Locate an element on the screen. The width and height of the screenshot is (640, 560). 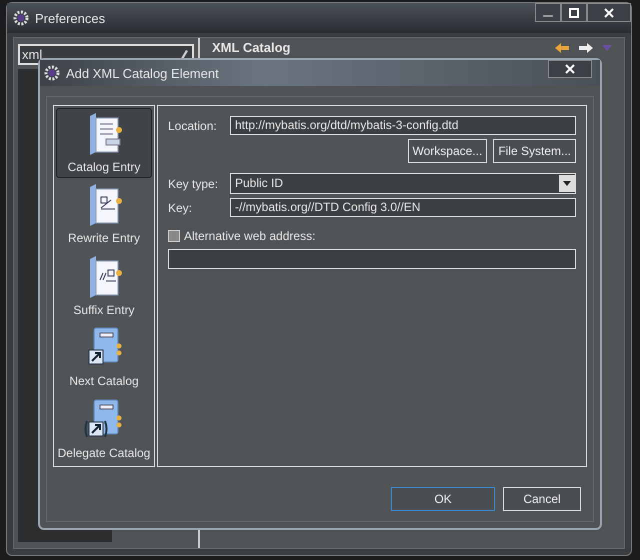
element-type-item: Catalog Entry is located at coordinates (104, 143).